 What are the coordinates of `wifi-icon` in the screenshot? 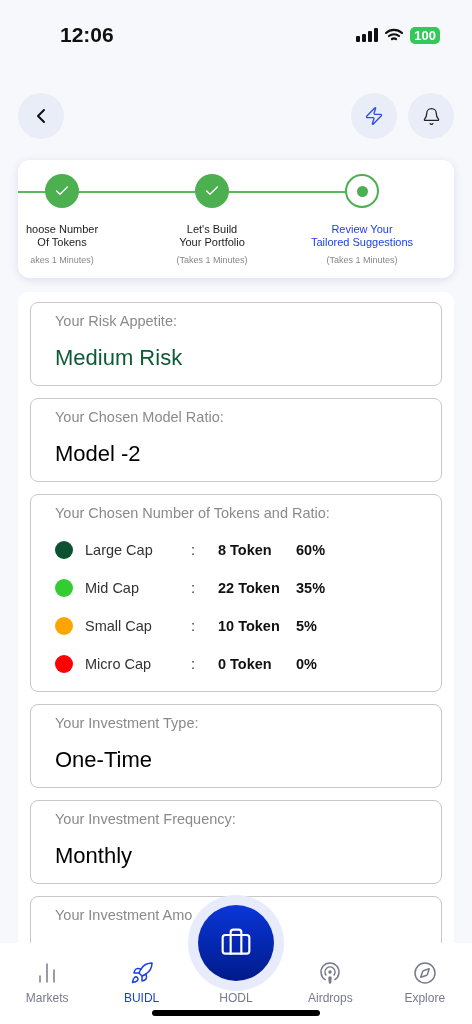 It's located at (394, 35).